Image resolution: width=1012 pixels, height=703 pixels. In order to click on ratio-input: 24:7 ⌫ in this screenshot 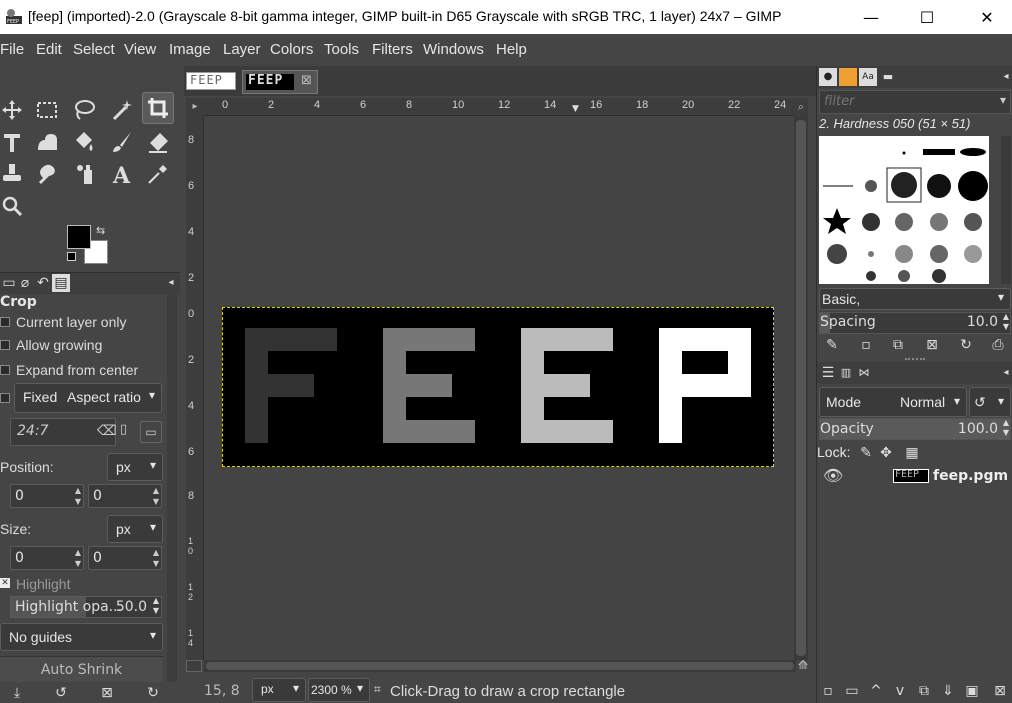, I will do `click(63, 432)`.